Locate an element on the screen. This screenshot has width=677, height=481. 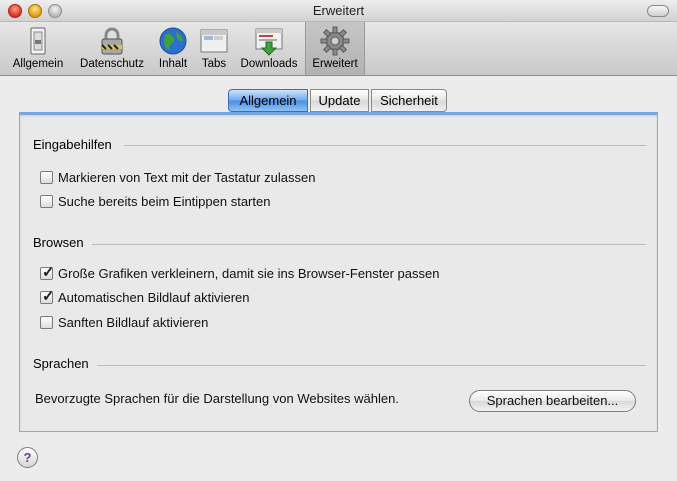
title-bar: Erweitert is located at coordinates (338, 11).